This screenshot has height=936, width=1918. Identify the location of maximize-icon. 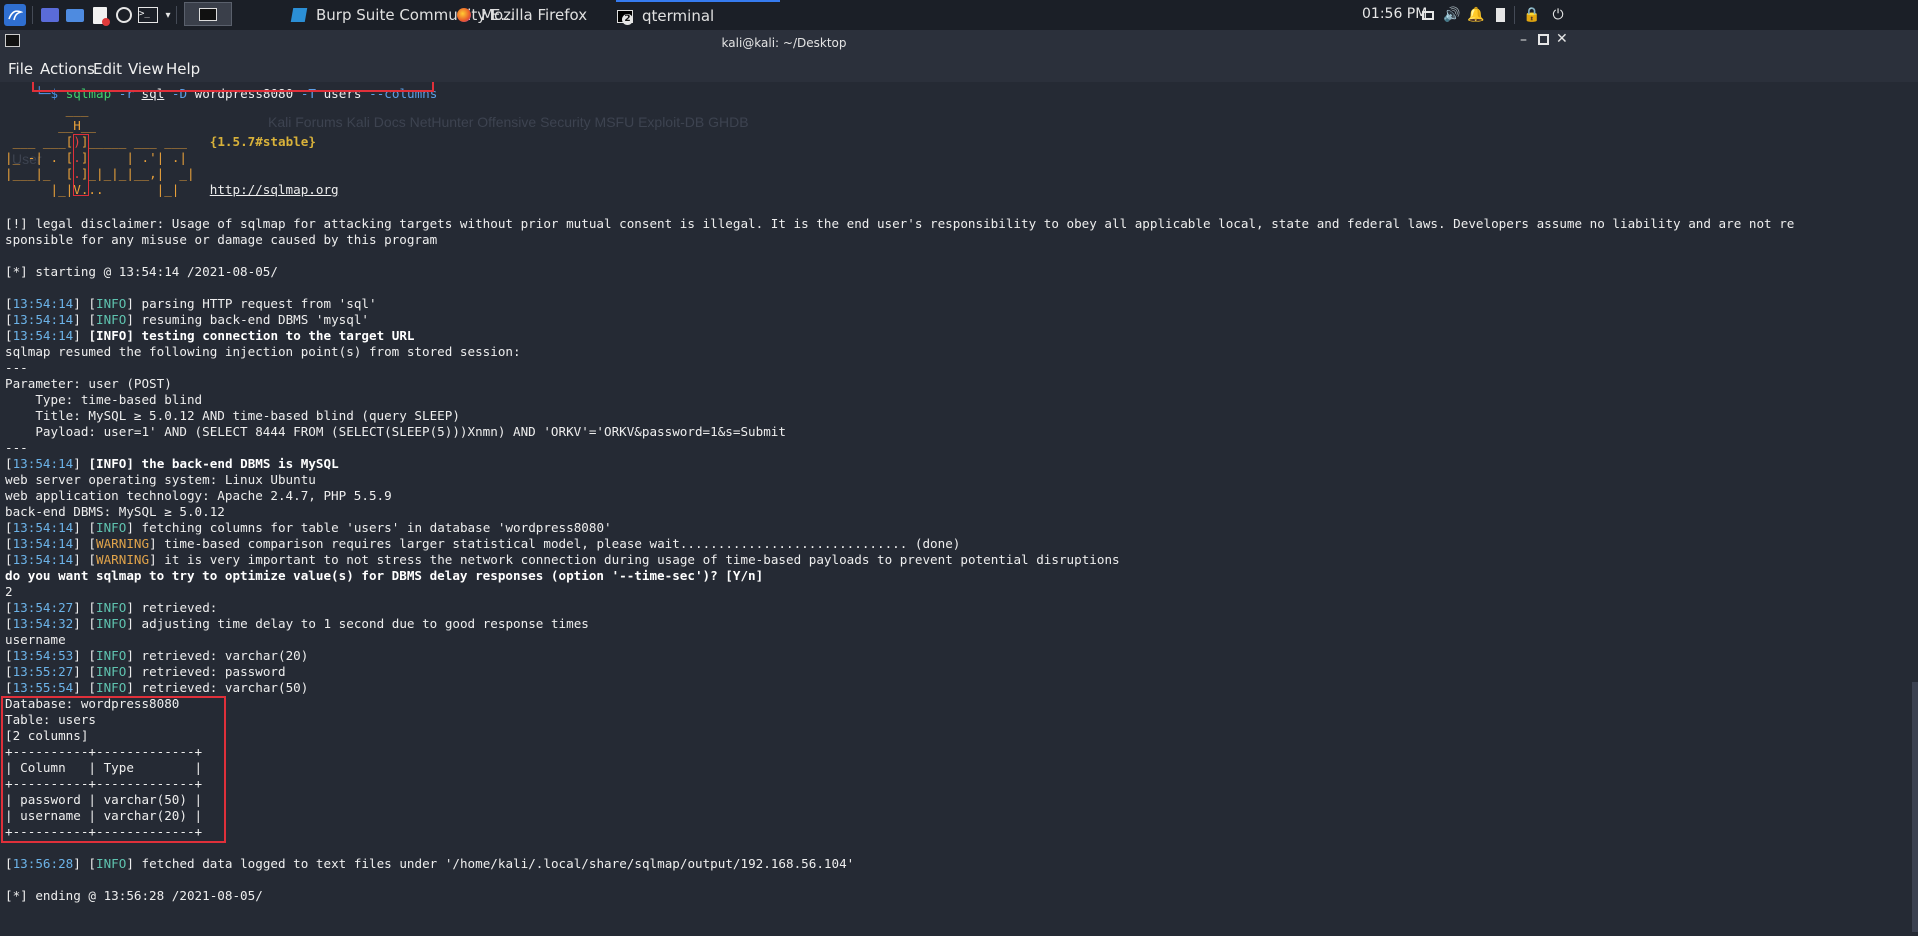
(1543, 39).